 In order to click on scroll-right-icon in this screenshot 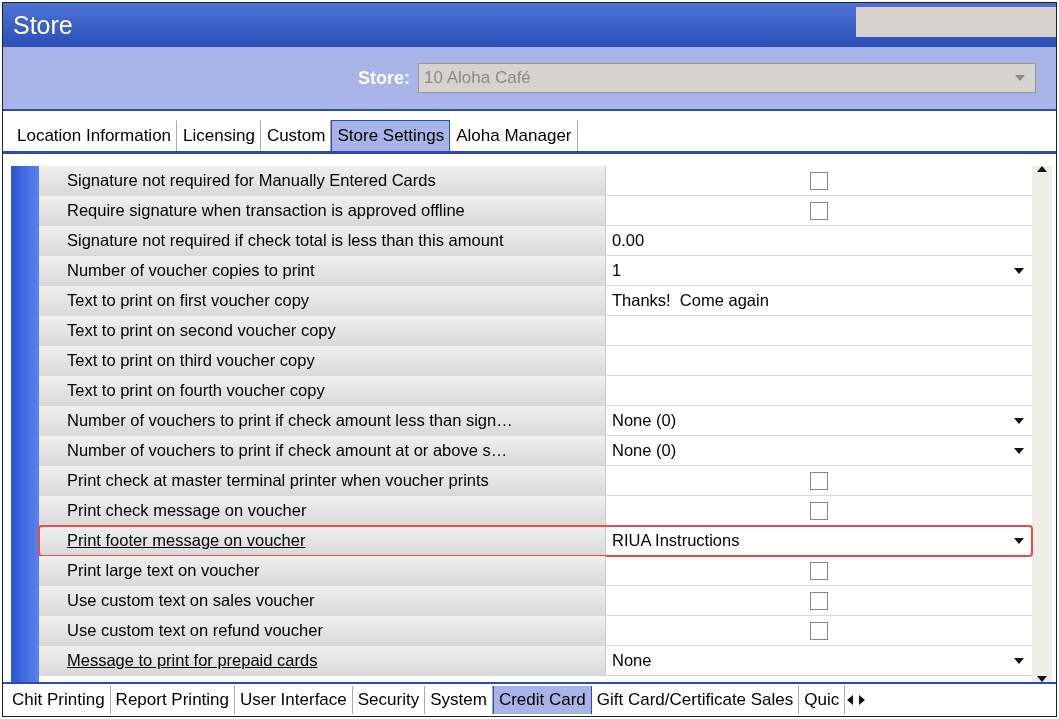, I will do `click(862, 700)`.